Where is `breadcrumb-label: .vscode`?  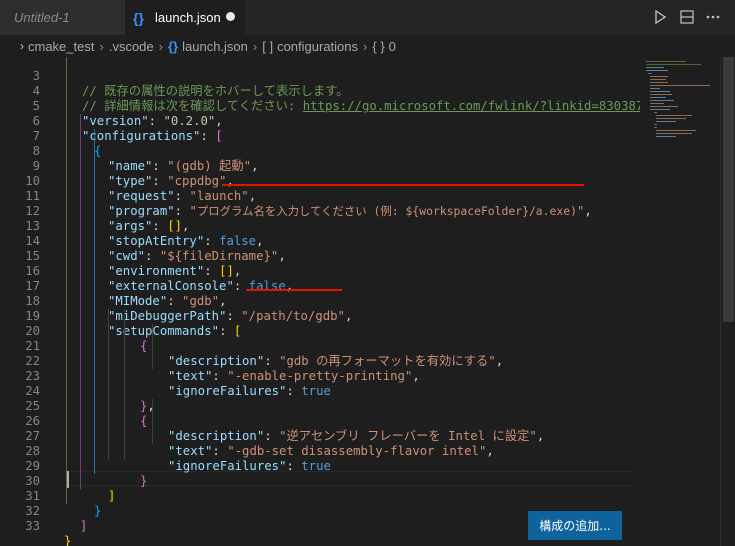
breadcrumb-label: .vscode is located at coordinates (131, 46).